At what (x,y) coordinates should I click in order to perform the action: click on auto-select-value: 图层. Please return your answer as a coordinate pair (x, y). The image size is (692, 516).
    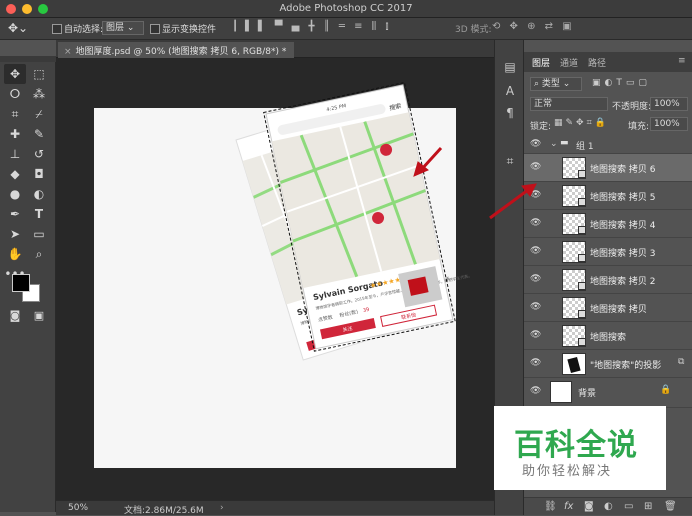
    Looking at the image, I should click on (115, 28).